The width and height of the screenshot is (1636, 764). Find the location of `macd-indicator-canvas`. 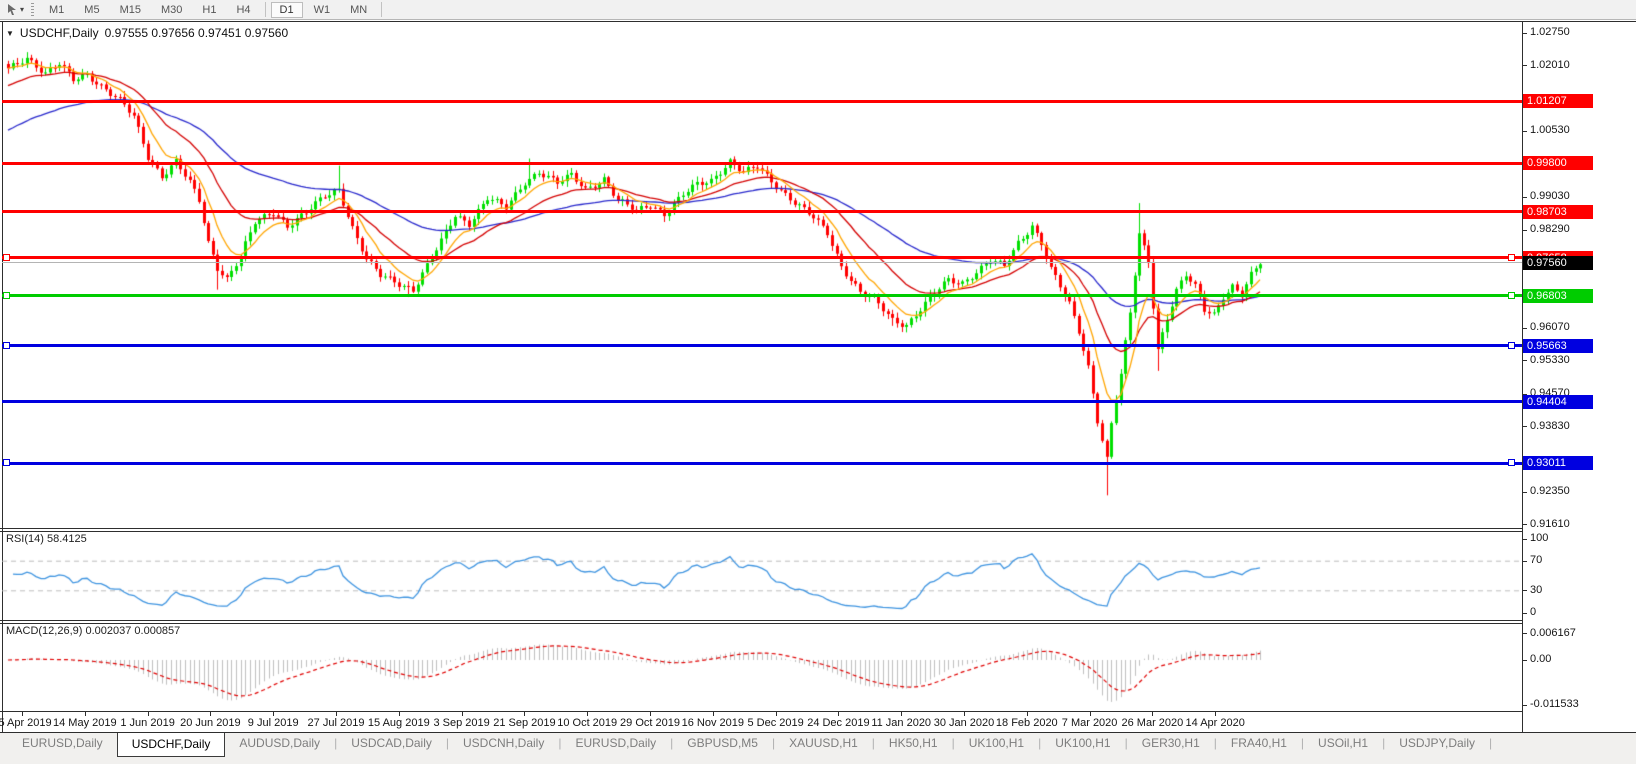

macd-indicator-canvas is located at coordinates (762, 667).